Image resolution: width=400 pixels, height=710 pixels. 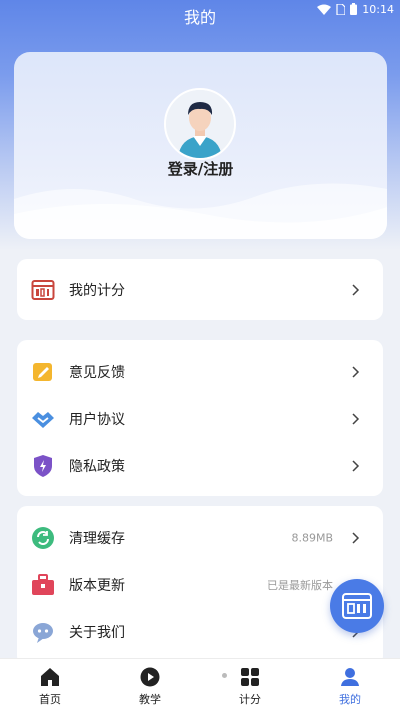 I want to click on menu-item-clear-cache: 清理缓存 8.89MB, so click(x=200, y=537).